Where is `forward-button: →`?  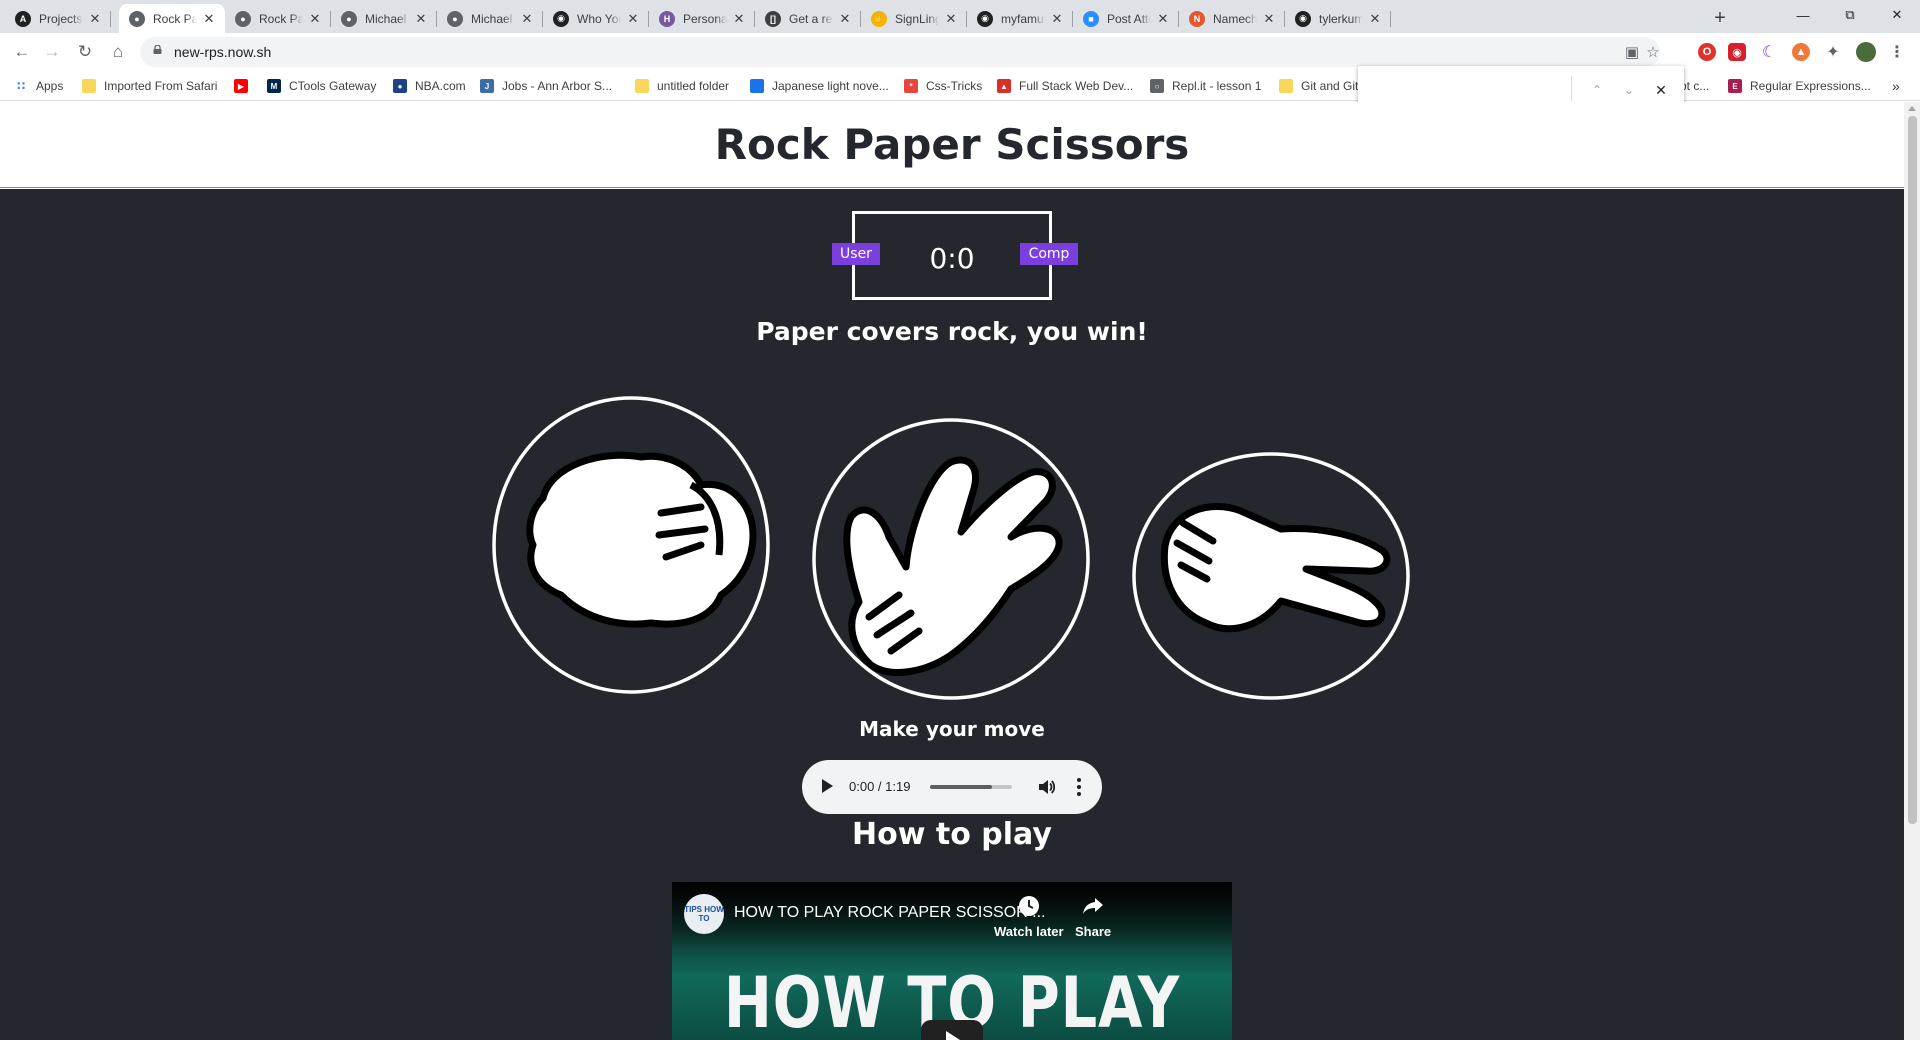 forward-button: → is located at coordinates (52, 52).